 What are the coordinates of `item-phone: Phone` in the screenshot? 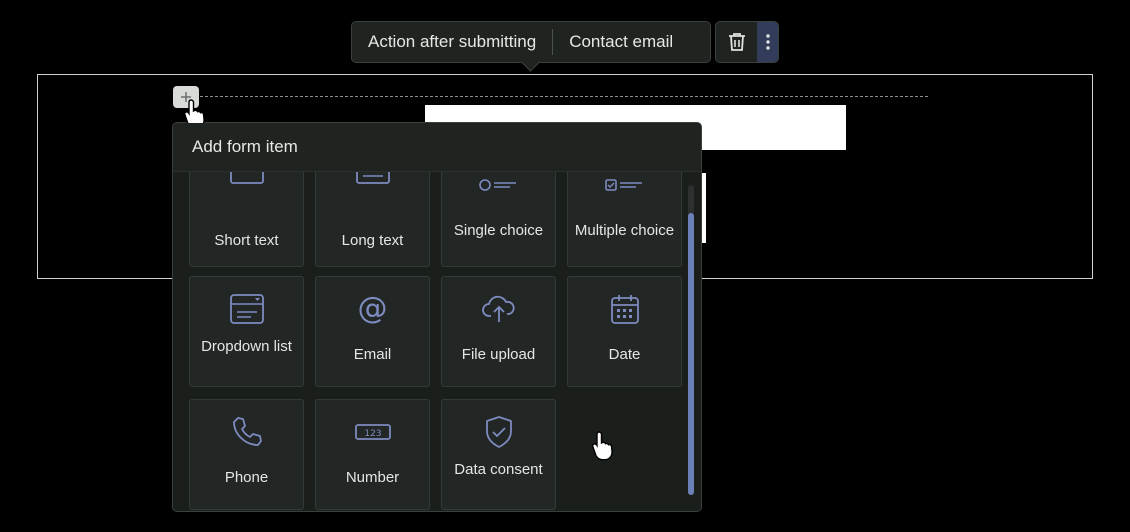 It's located at (246, 454).